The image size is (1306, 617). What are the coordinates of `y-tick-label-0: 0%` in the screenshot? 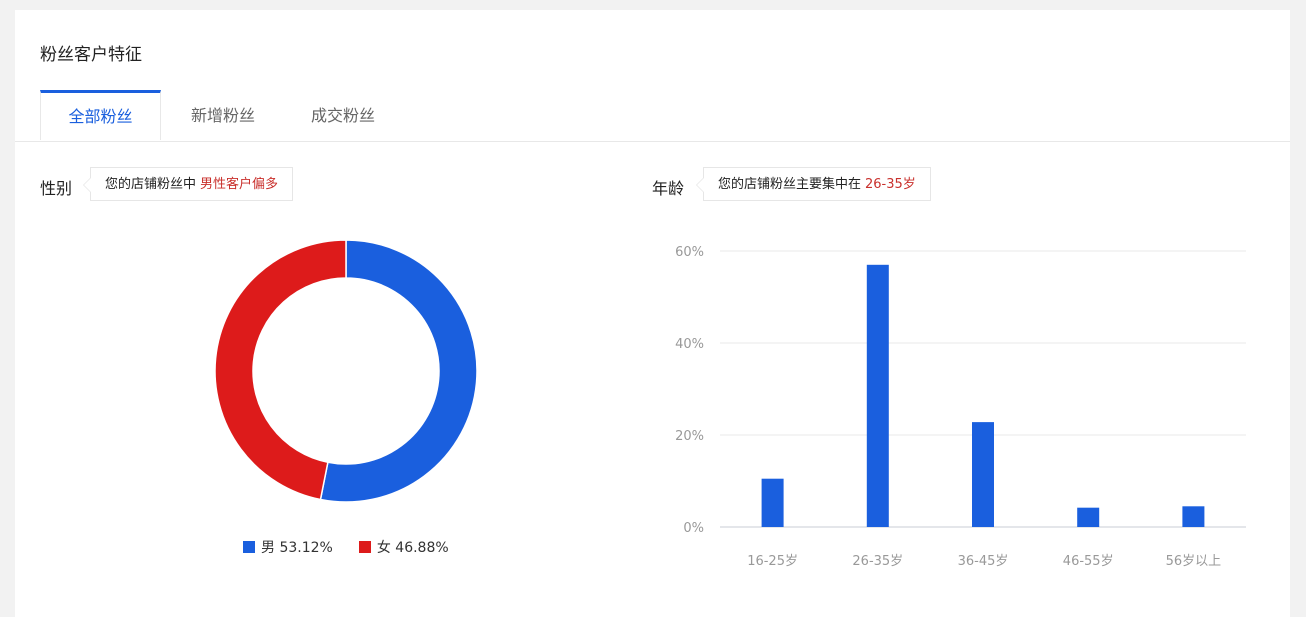 It's located at (693, 528).